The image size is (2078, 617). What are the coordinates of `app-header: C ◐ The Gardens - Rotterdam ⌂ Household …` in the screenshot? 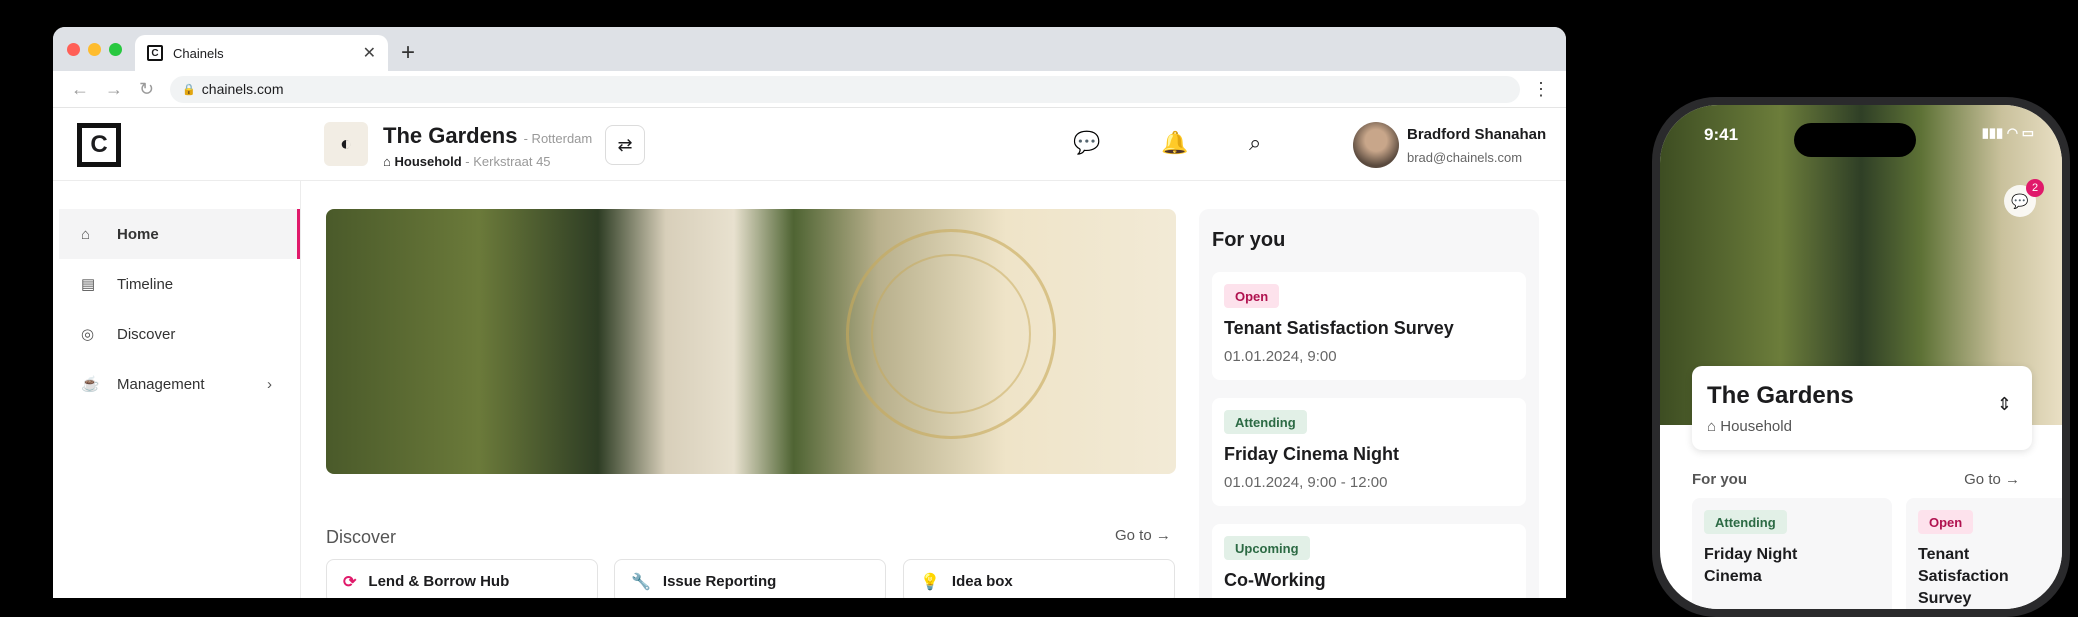 It's located at (809, 144).